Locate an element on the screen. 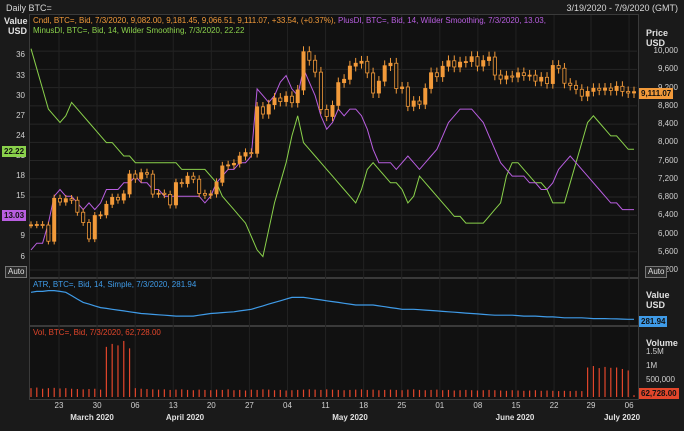 This screenshot has height=431, width=684. right-tick-label: 10,000 is located at coordinates (665, 51).